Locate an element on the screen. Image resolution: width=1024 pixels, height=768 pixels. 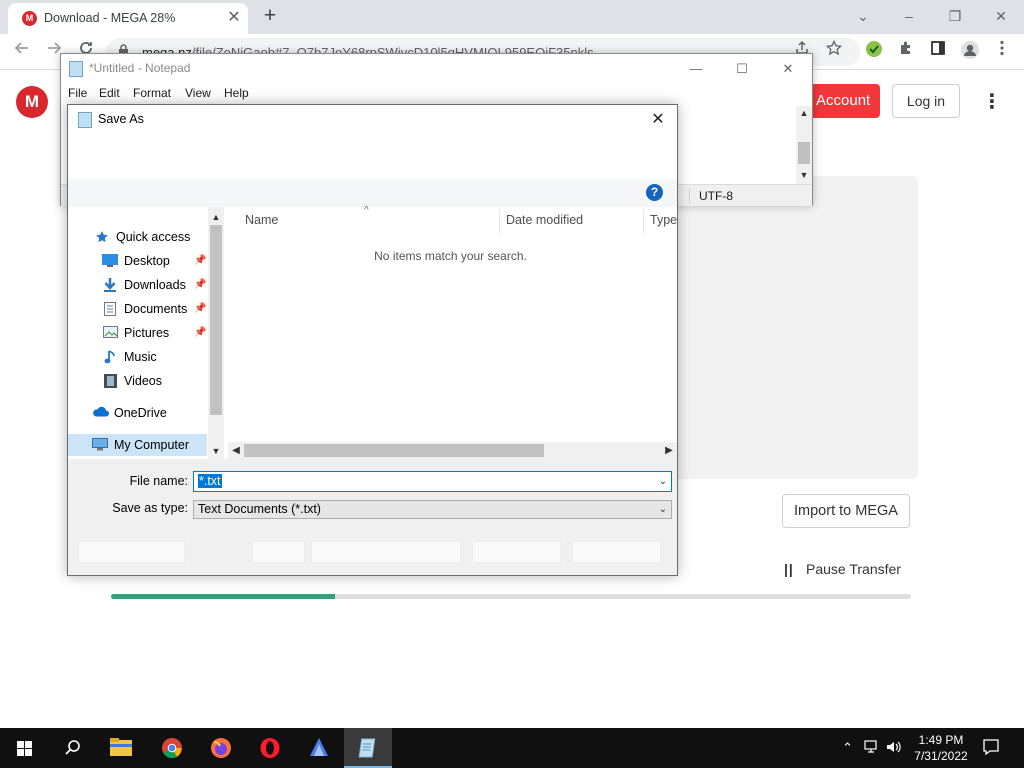
notepad-menubar: File Edit Format View Help is located at coordinates (436, 94).